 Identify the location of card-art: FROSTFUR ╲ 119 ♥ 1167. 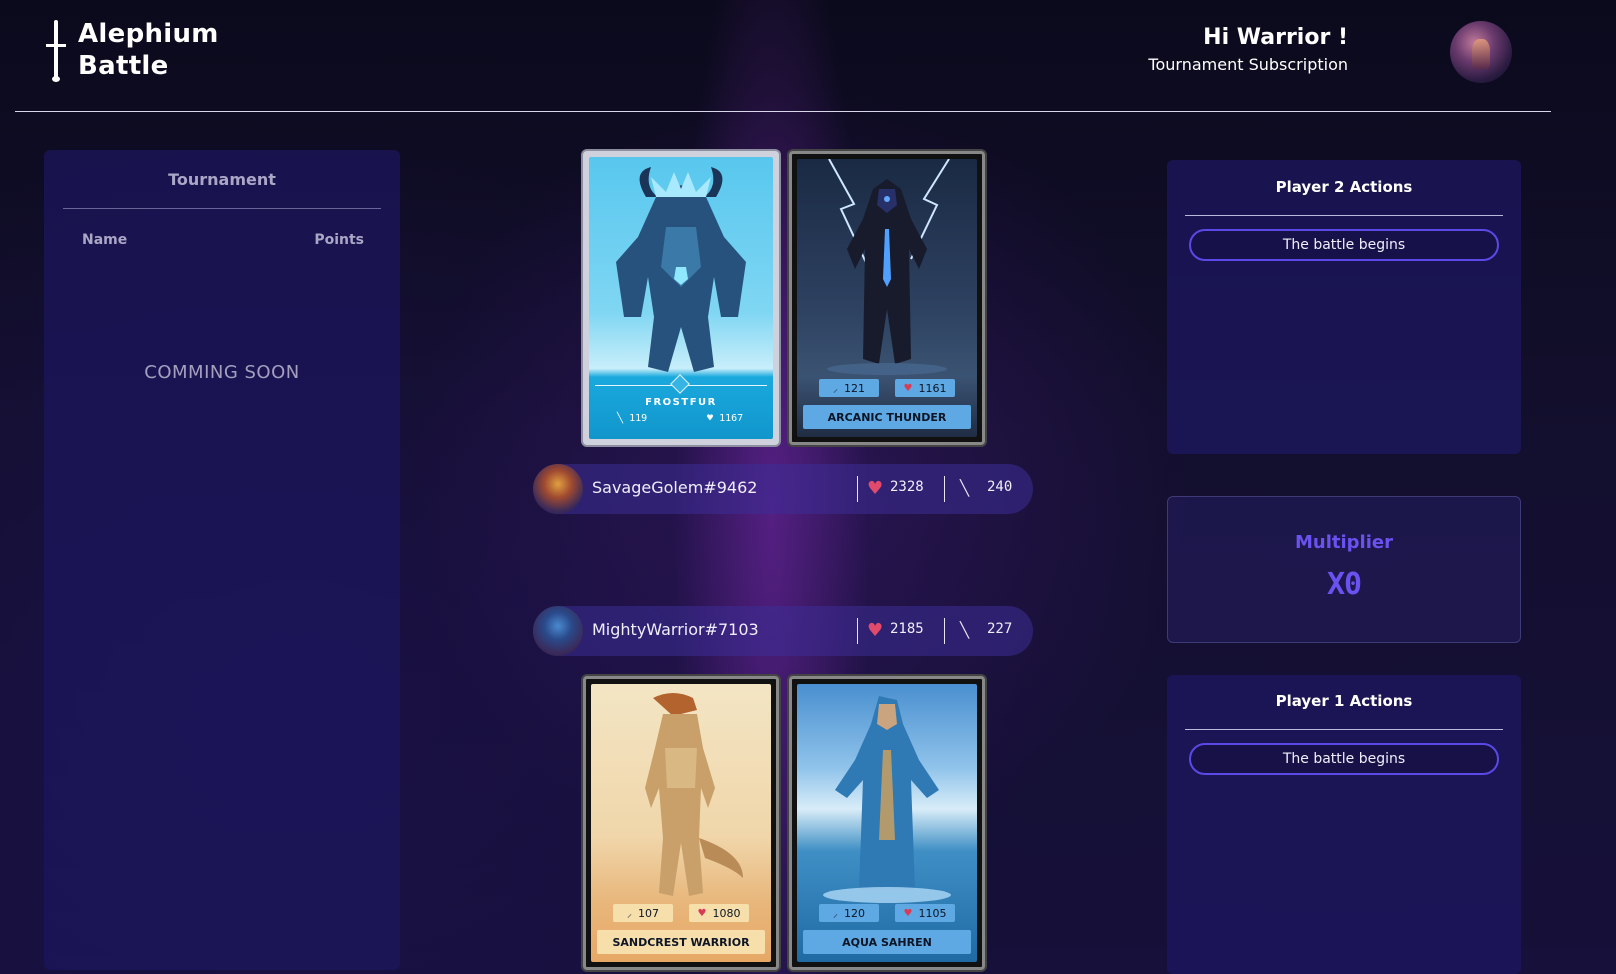
(681, 298).